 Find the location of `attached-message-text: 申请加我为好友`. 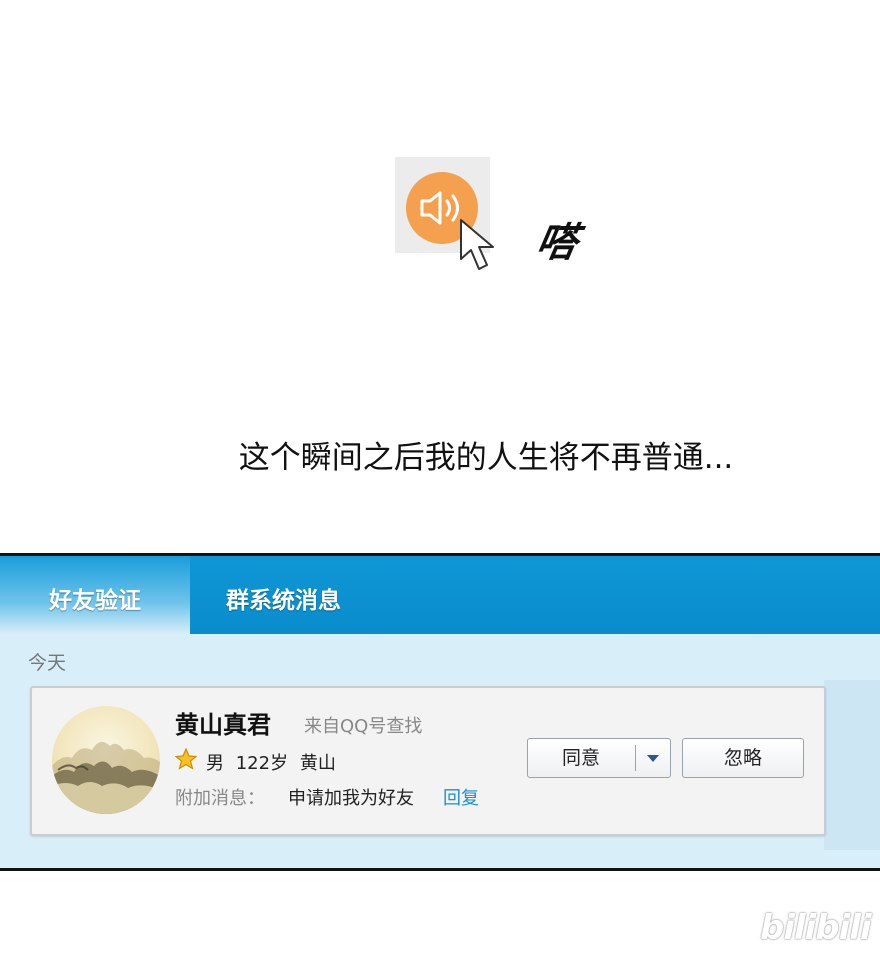

attached-message-text: 申请加我为好友 is located at coordinates (351, 798).